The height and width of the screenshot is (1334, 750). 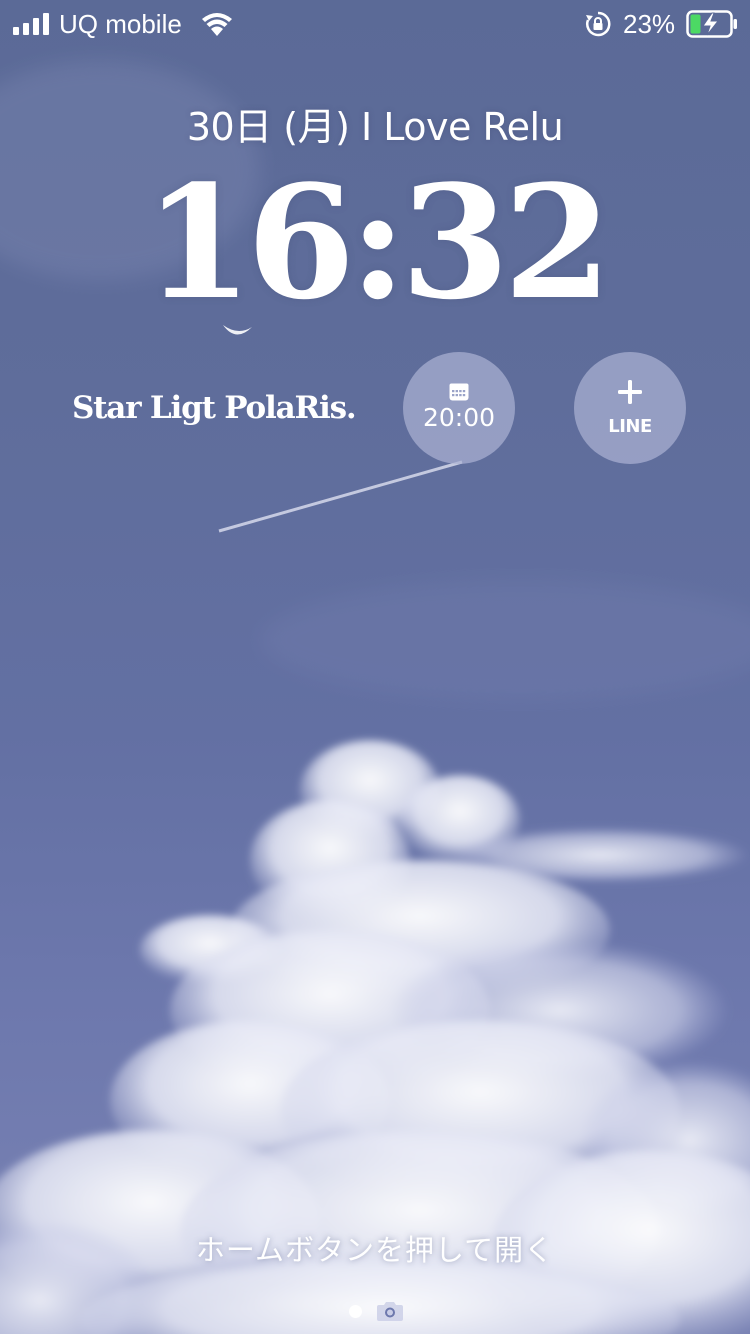 What do you see at coordinates (355, 1311) in the screenshot?
I see `page-indicator-dot` at bounding box center [355, 1311].